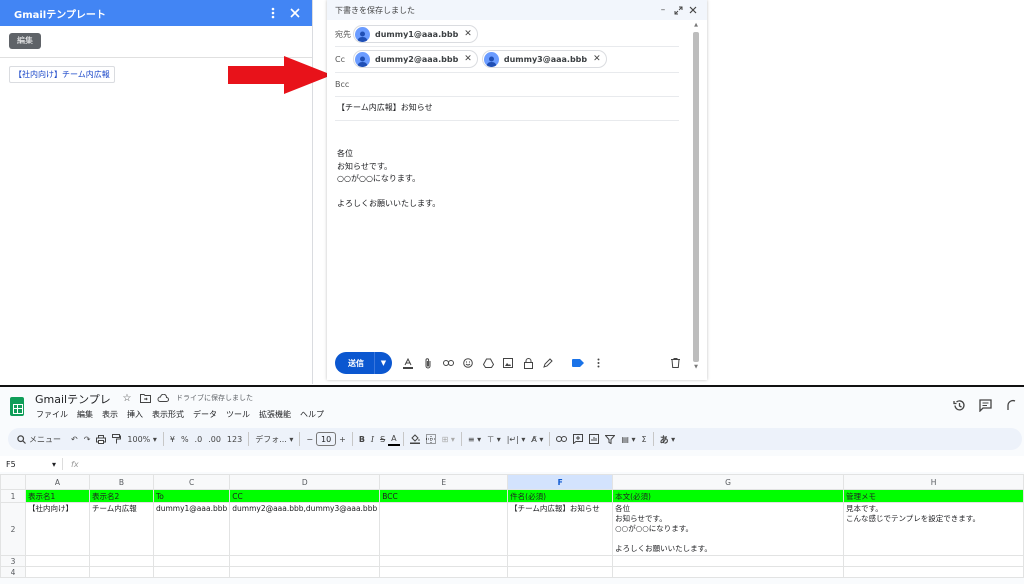 The width and height of the screenshot is (1024, 584). I want to click on column-header: H, so click(933, 482).